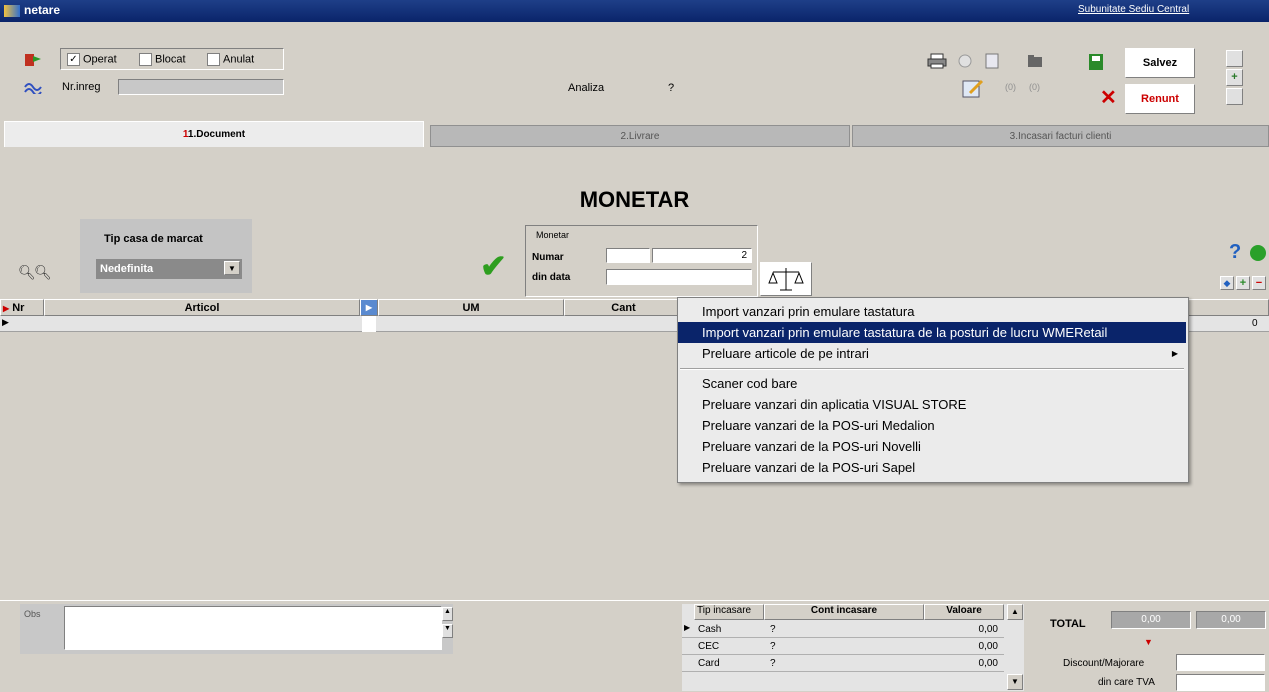  Describe the element at coordinates (1010, 87) in the screenshot. I see `count-1: (0)` at that location.